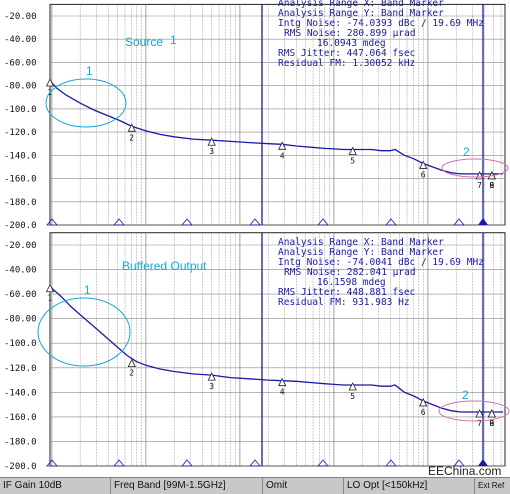 The height and width of the screenshot is (494, 510). What do you see at coordinates (144, 42) in the screenshot?
I see `in-plot-label: Source` at bounding box center [144, 42].